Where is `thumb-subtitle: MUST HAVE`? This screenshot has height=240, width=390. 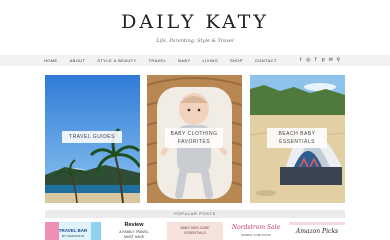 thumb-subtitle: MUST HAVE is located at coordinates (134, 237).